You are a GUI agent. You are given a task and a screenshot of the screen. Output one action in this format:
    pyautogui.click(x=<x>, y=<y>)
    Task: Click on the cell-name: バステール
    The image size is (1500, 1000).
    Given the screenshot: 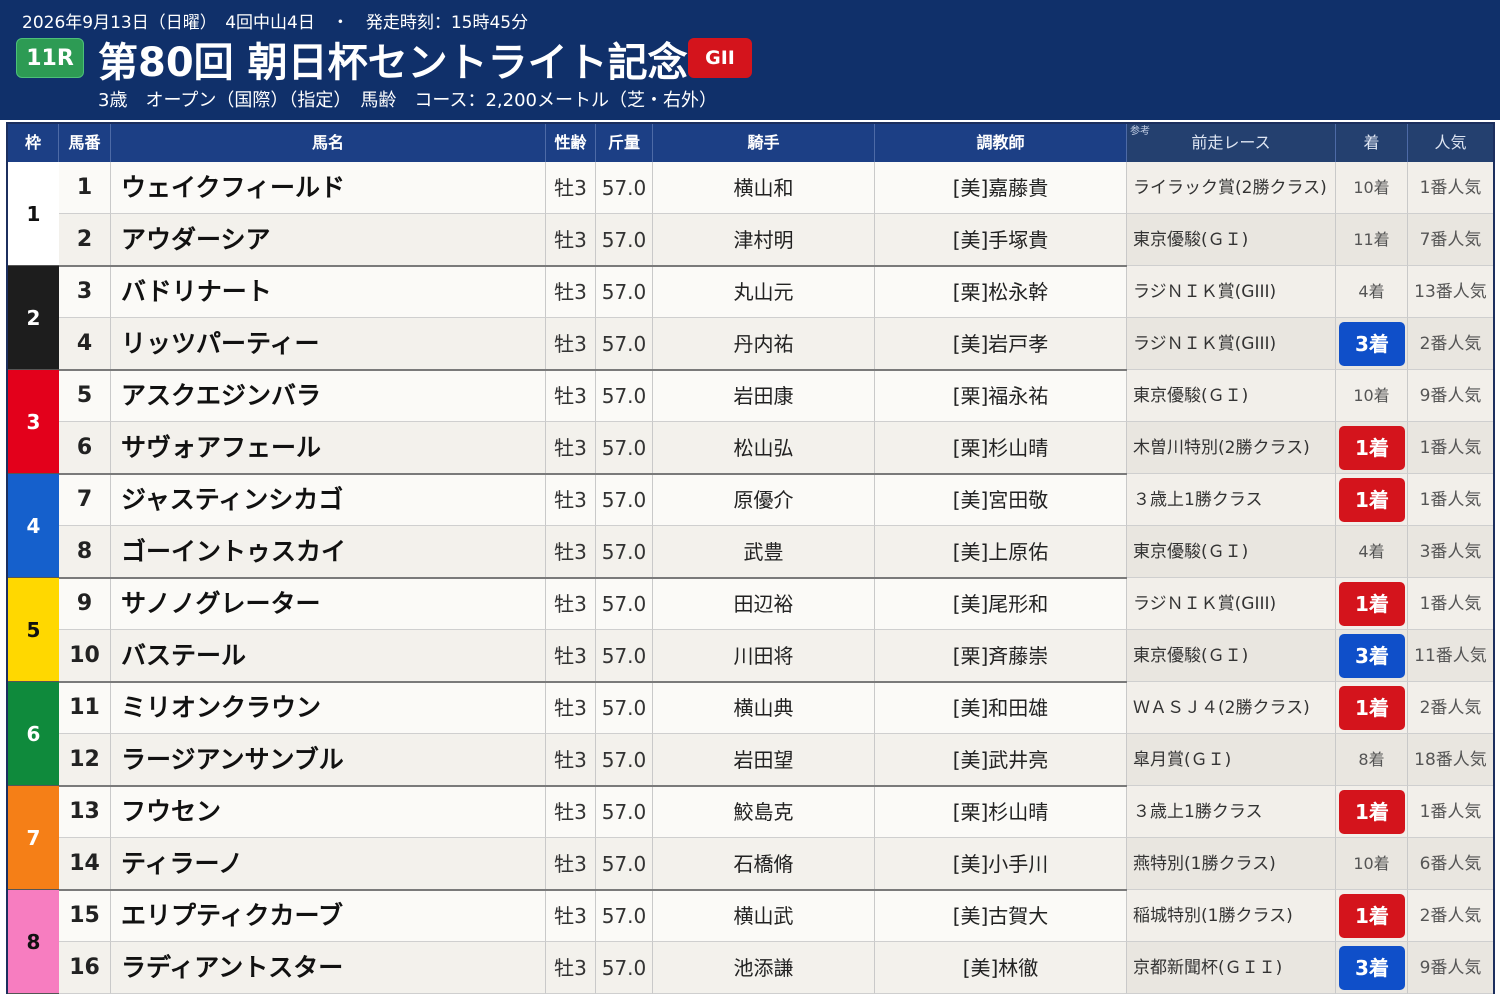 What is the action you would take?
    pyautogui.click(x=328, y=656)
    